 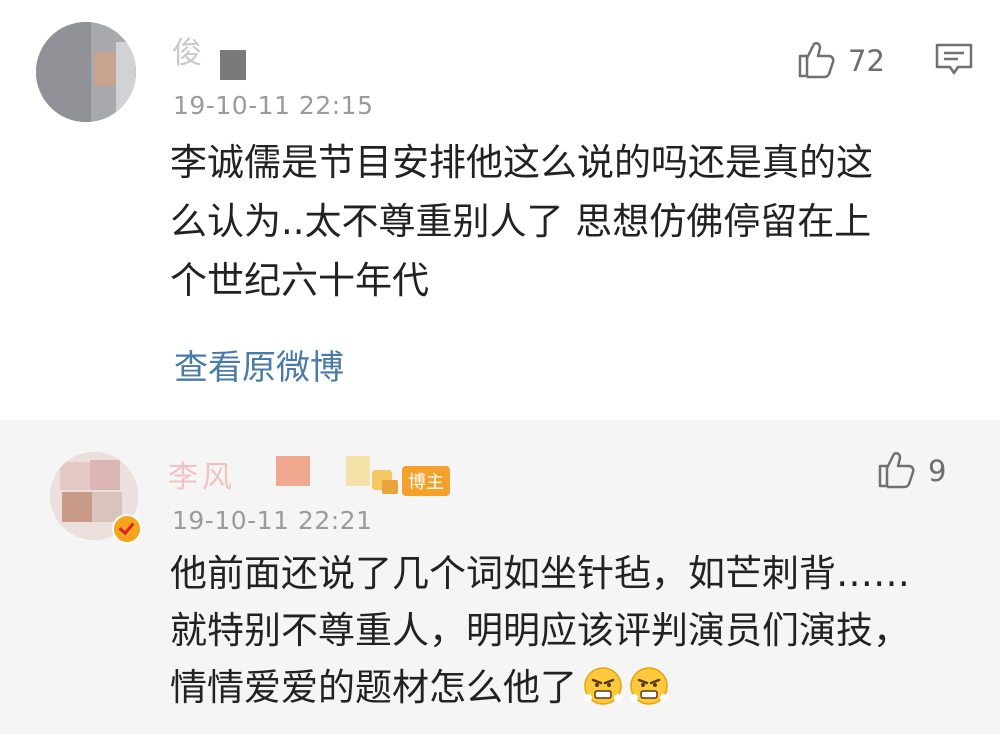 What do you see at coordinates (840, 61) in the screenshot?
I see `like-button: 72` at bounding box center [840, 61].